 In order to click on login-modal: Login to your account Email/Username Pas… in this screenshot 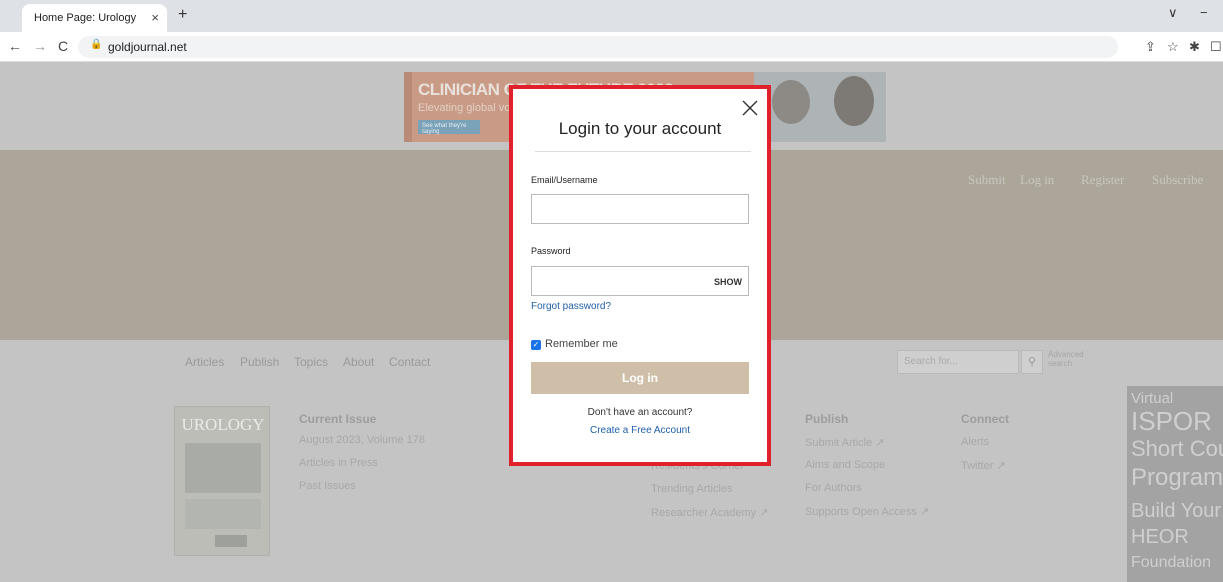, I will do `click(640, 275)`.